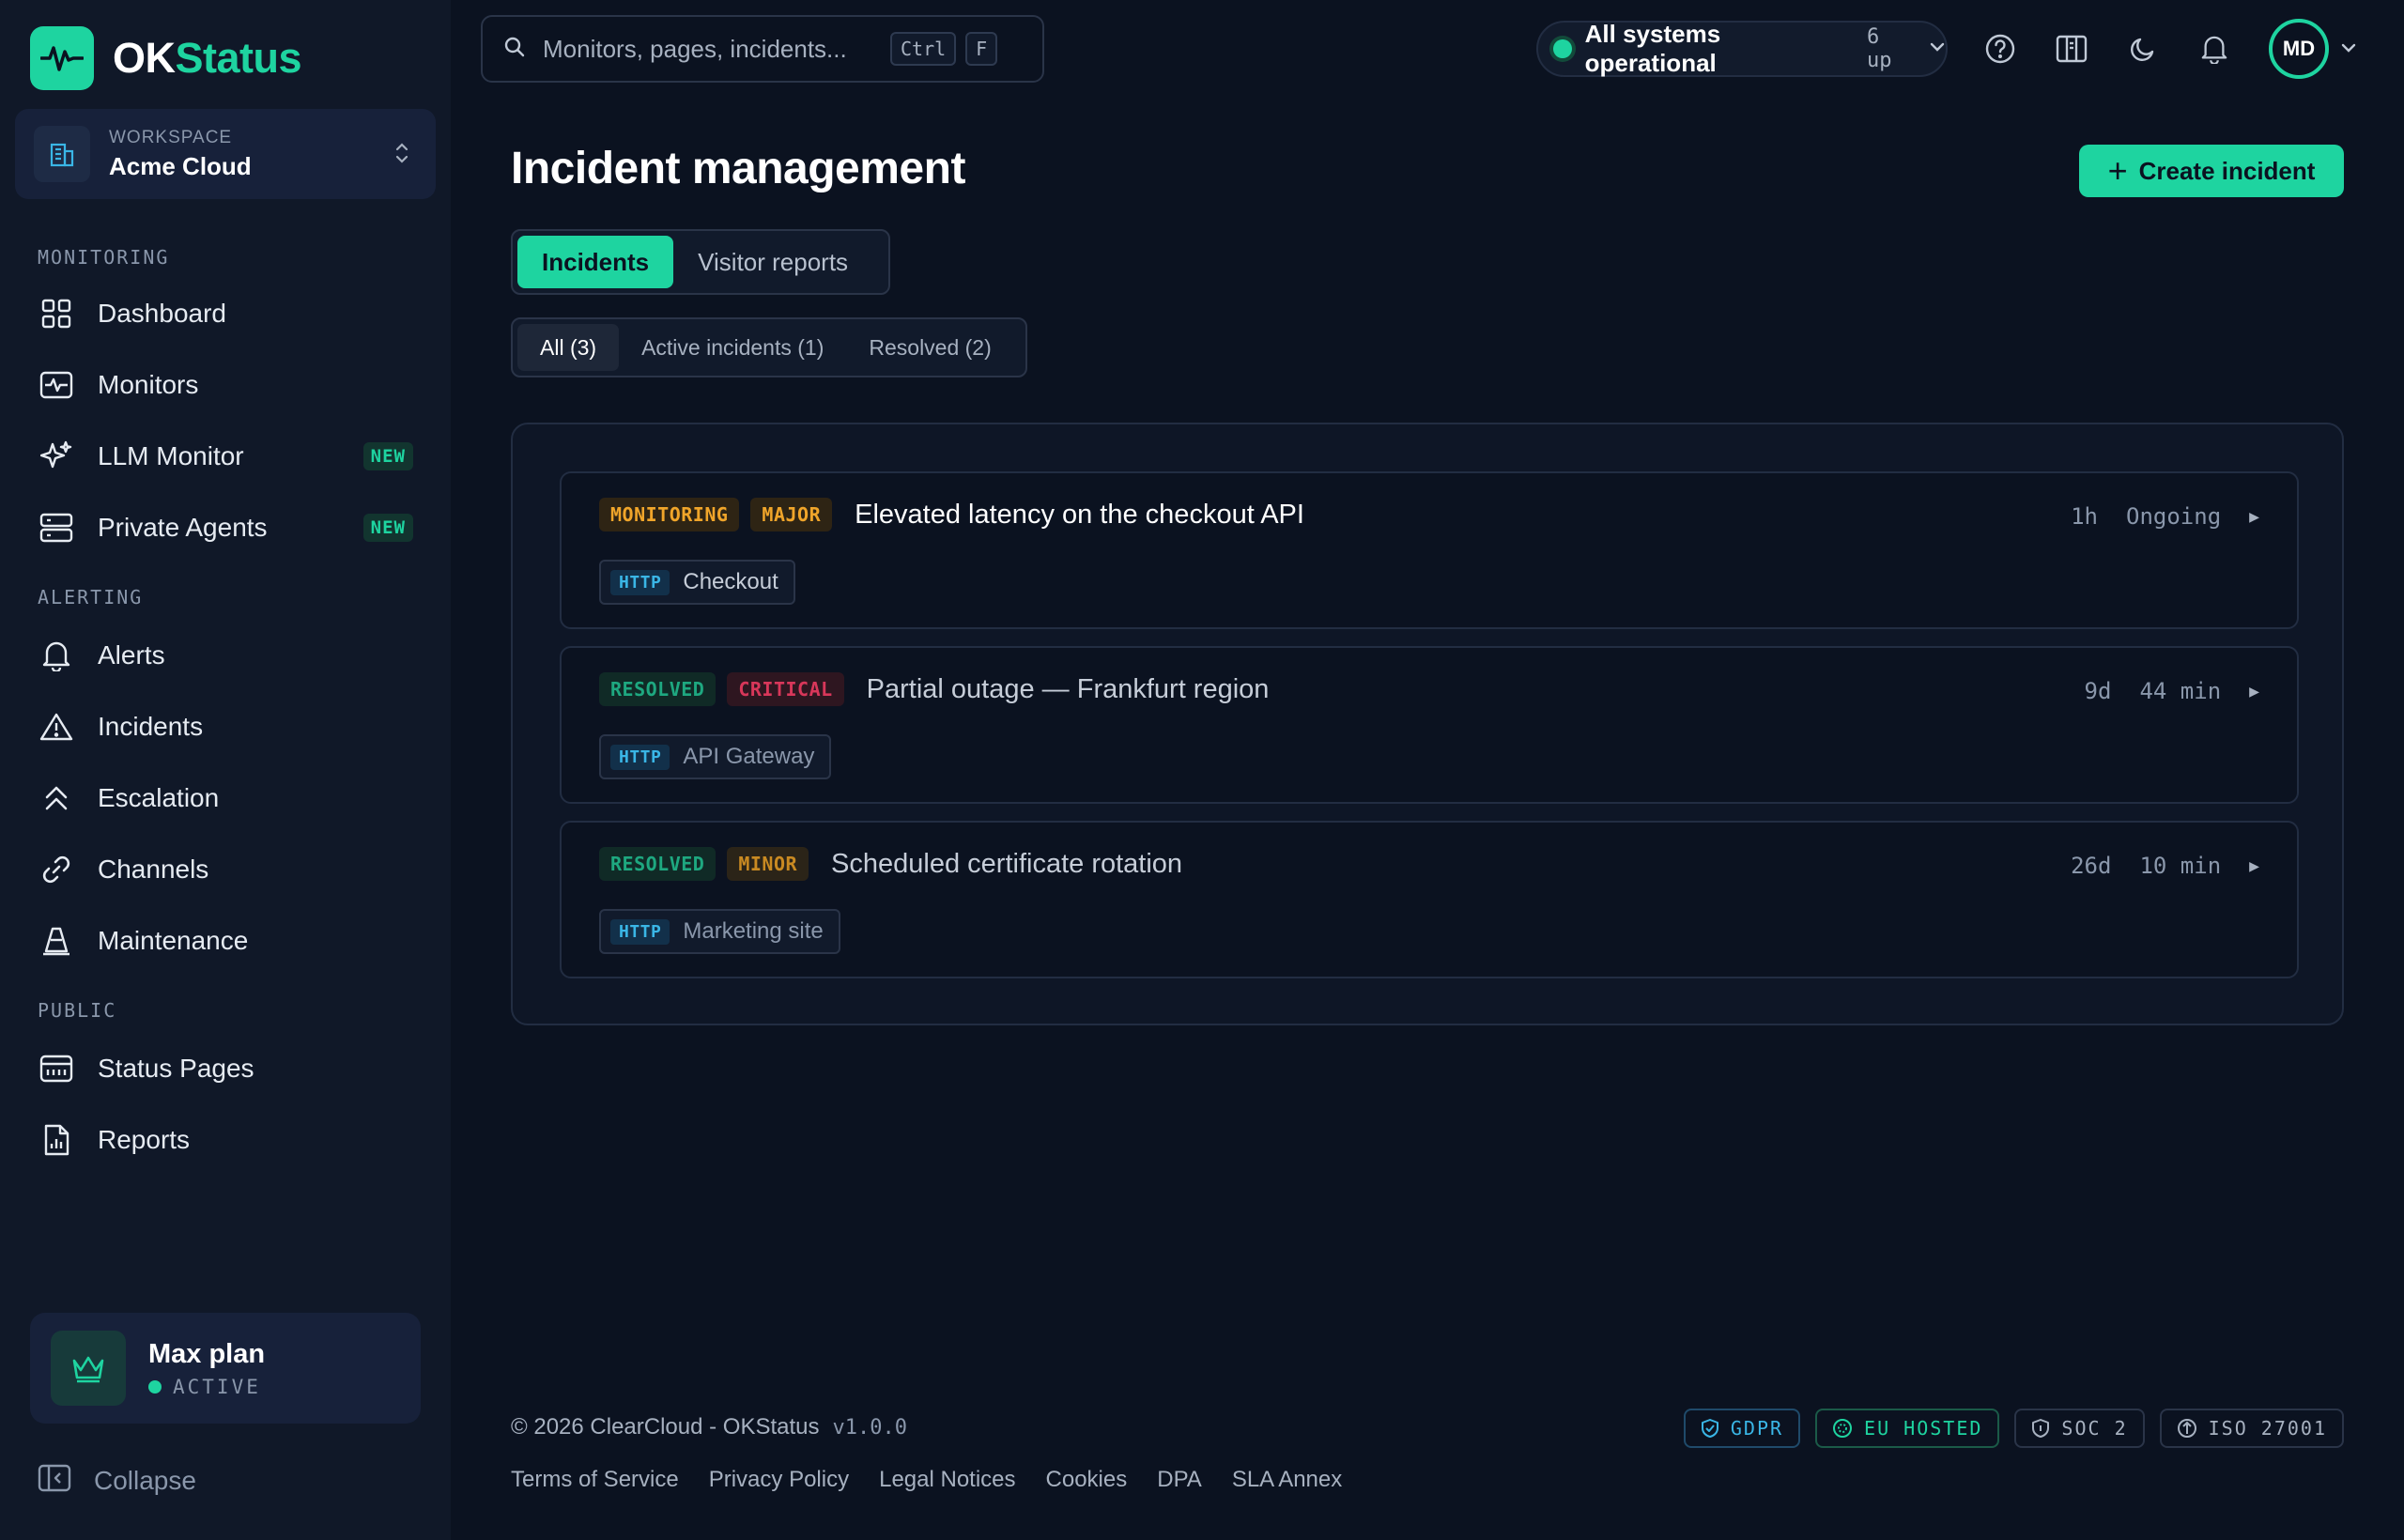  What do you see at coordinates (595, 1480) in the screenshot?
I see `footer-link-terms: Terms of Service` at bounding box center [595, 1480].